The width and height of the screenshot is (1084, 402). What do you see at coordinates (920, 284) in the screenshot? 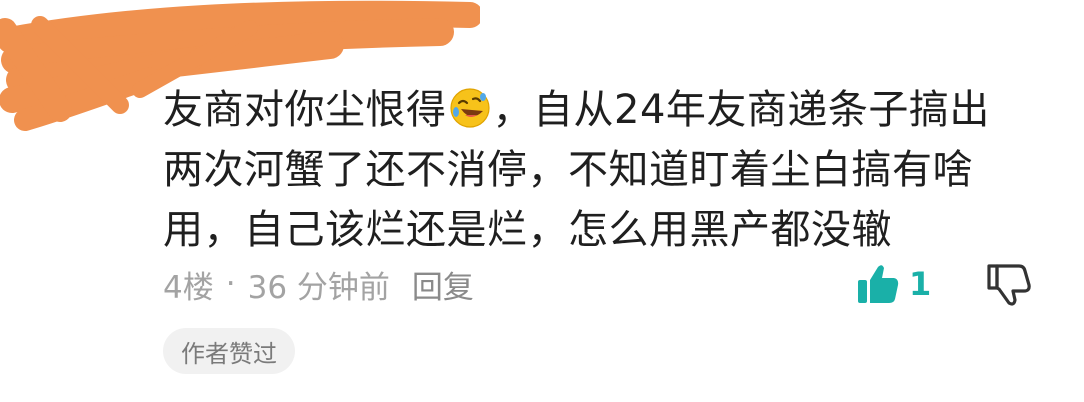
I see `like-count: 1` at bounding box center [920, 284].